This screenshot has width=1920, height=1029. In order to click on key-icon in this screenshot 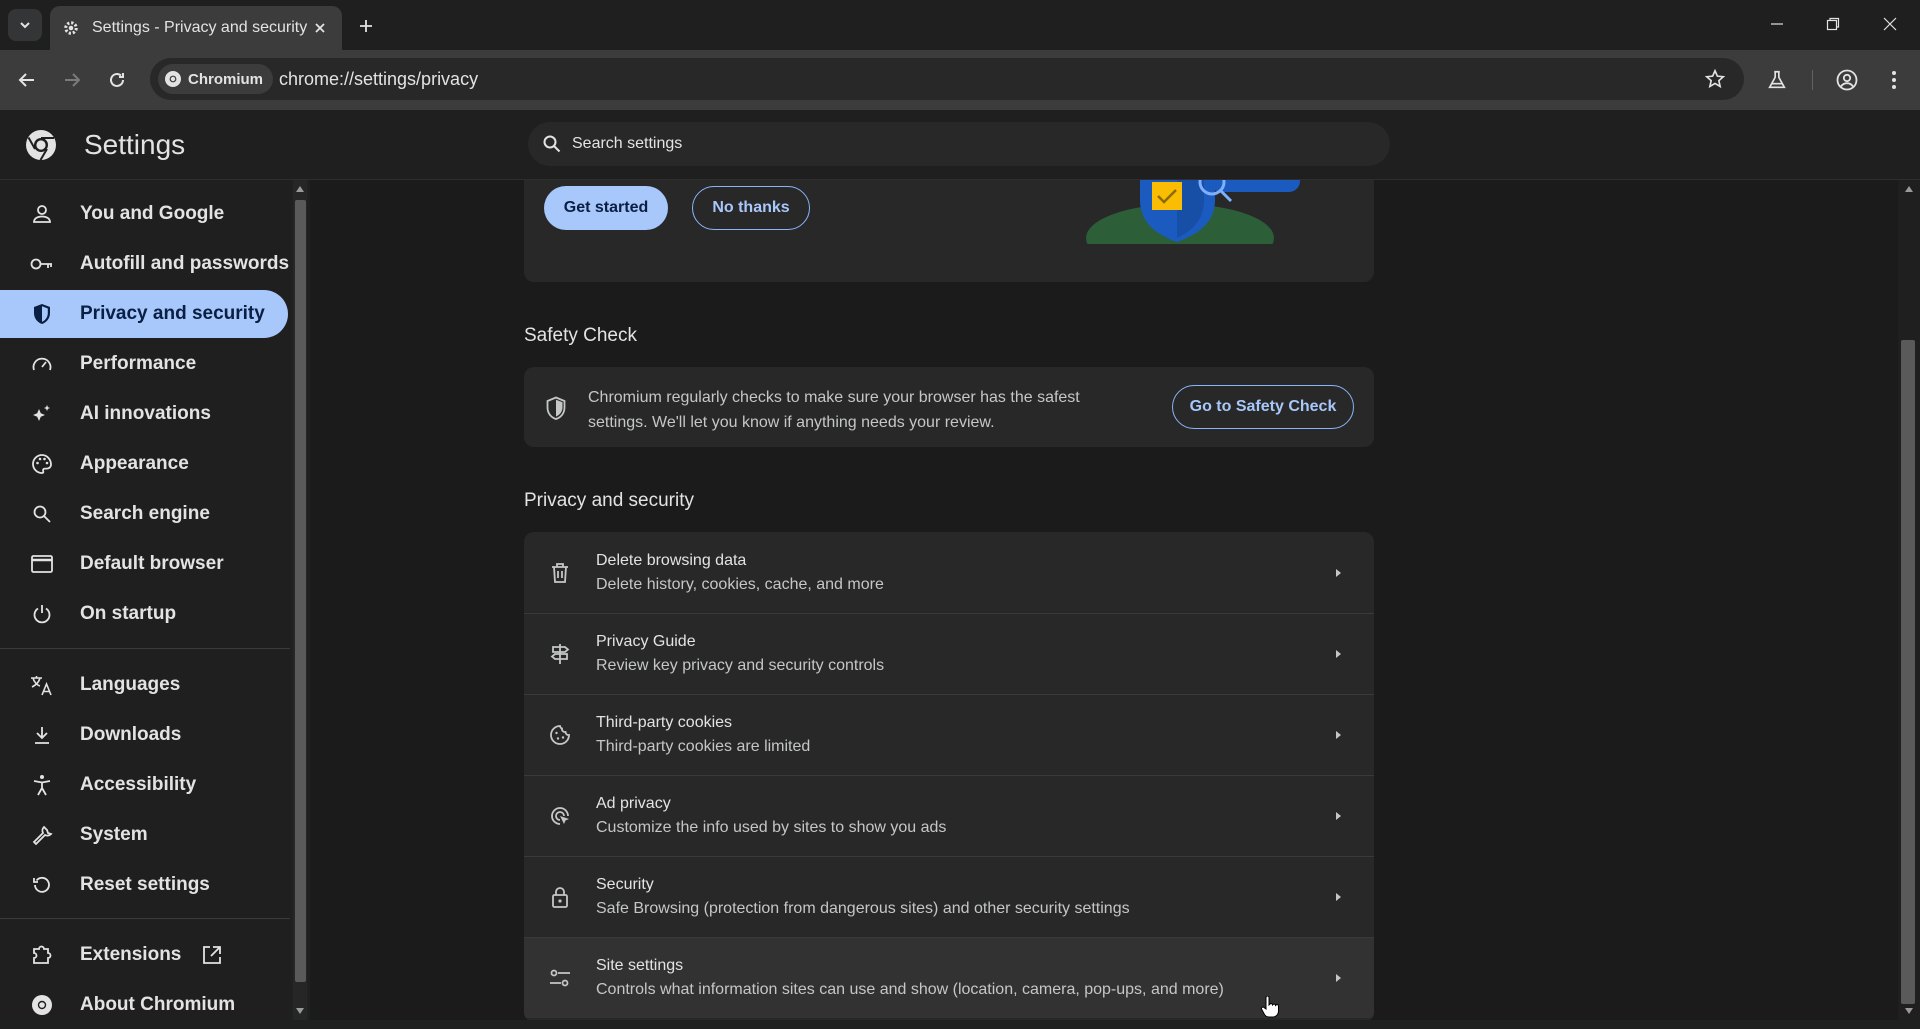, I will do `click(42, 264)`.